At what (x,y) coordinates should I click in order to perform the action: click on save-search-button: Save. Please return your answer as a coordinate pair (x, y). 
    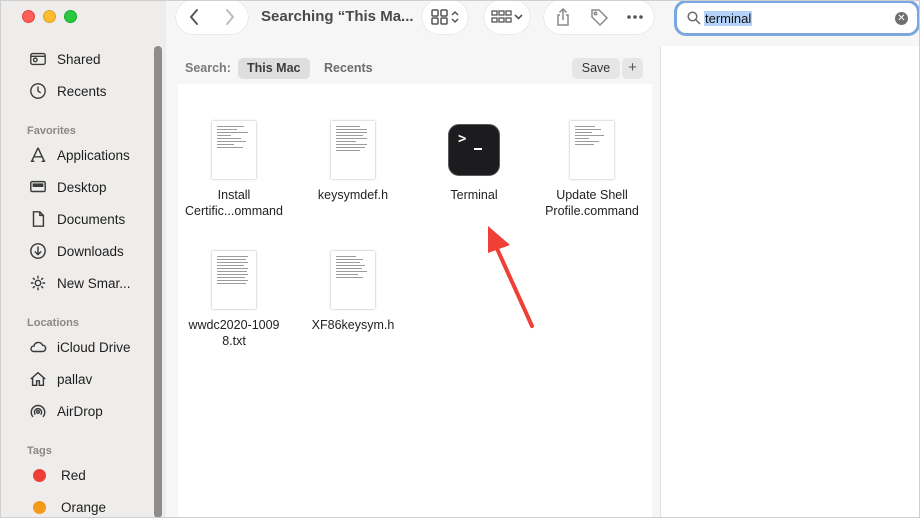
    Looking at the image, I should click on (596, 68).